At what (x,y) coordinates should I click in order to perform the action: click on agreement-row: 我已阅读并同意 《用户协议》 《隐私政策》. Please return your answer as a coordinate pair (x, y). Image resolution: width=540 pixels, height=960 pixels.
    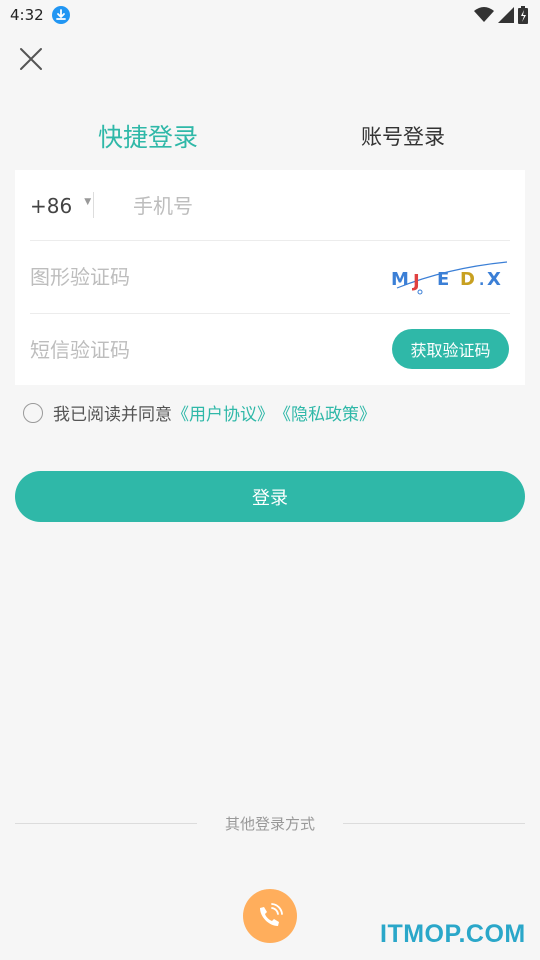
    Looking at the image, I should click on (199, 412).